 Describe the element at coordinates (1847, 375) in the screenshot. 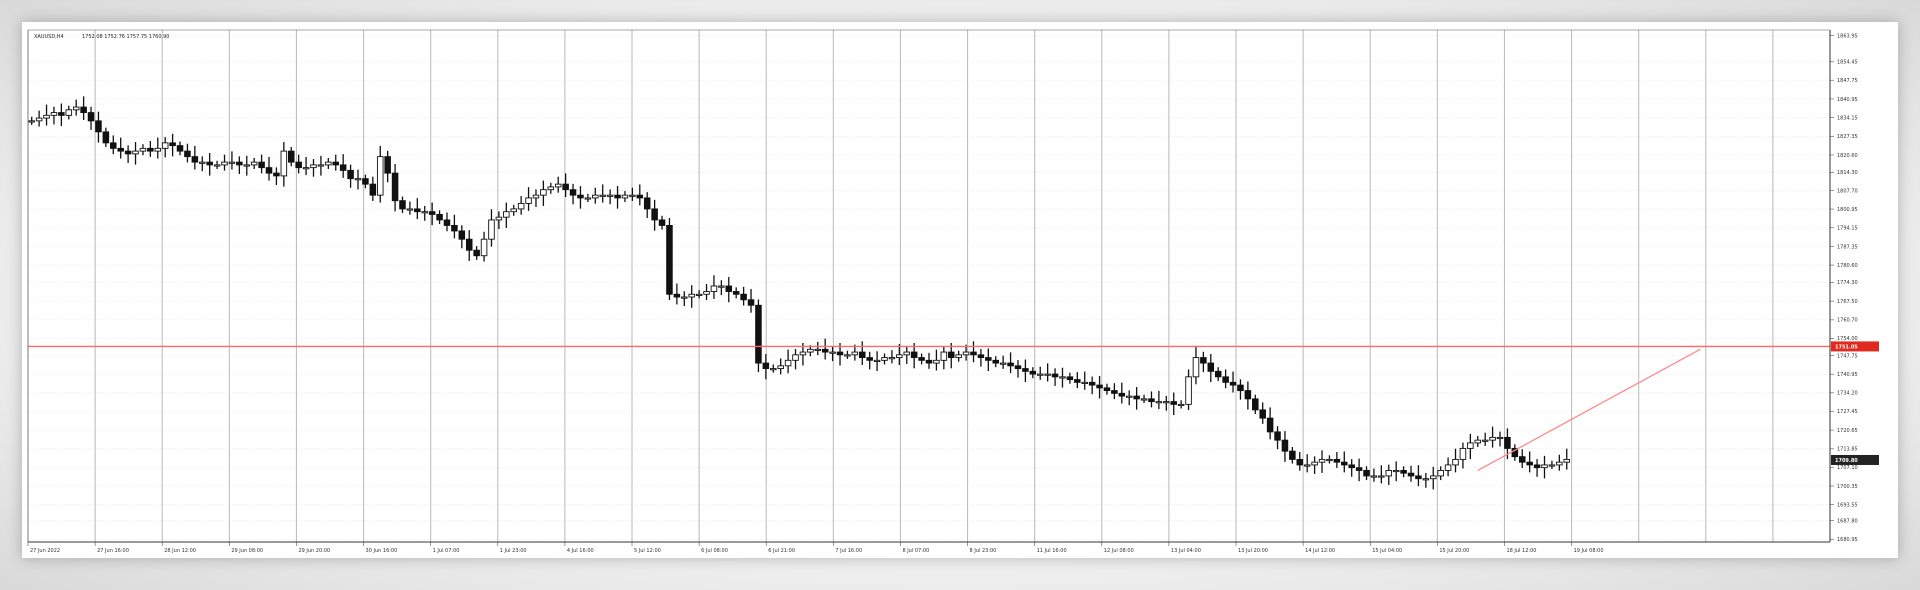

I see `y-tick-label: 1740.95` at that location.